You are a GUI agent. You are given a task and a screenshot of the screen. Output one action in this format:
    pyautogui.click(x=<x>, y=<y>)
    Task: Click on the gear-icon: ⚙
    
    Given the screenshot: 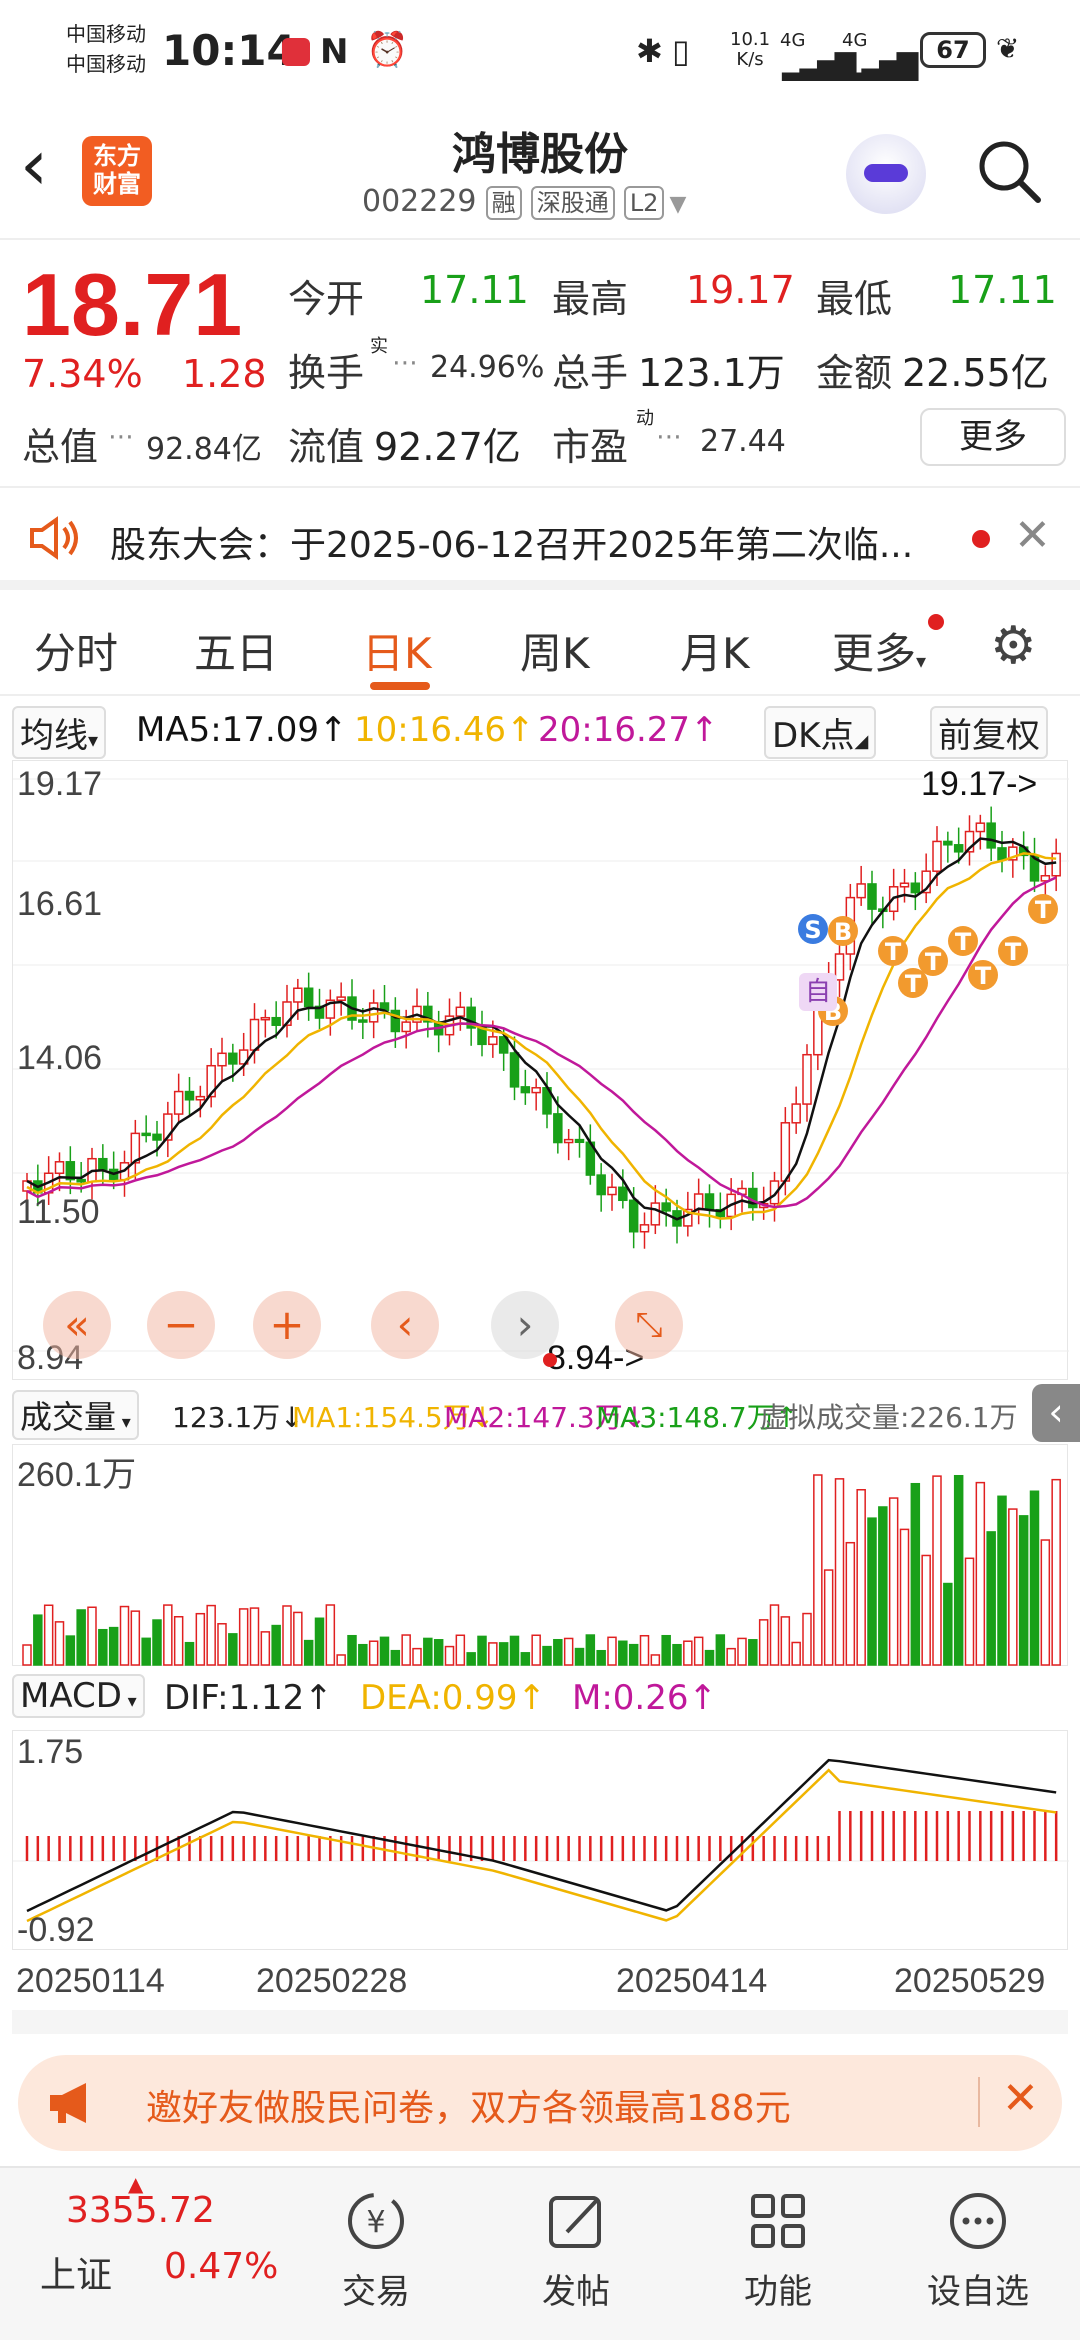 What is the action you would take?
    pyautogui.click(x=1013, y=646)
    